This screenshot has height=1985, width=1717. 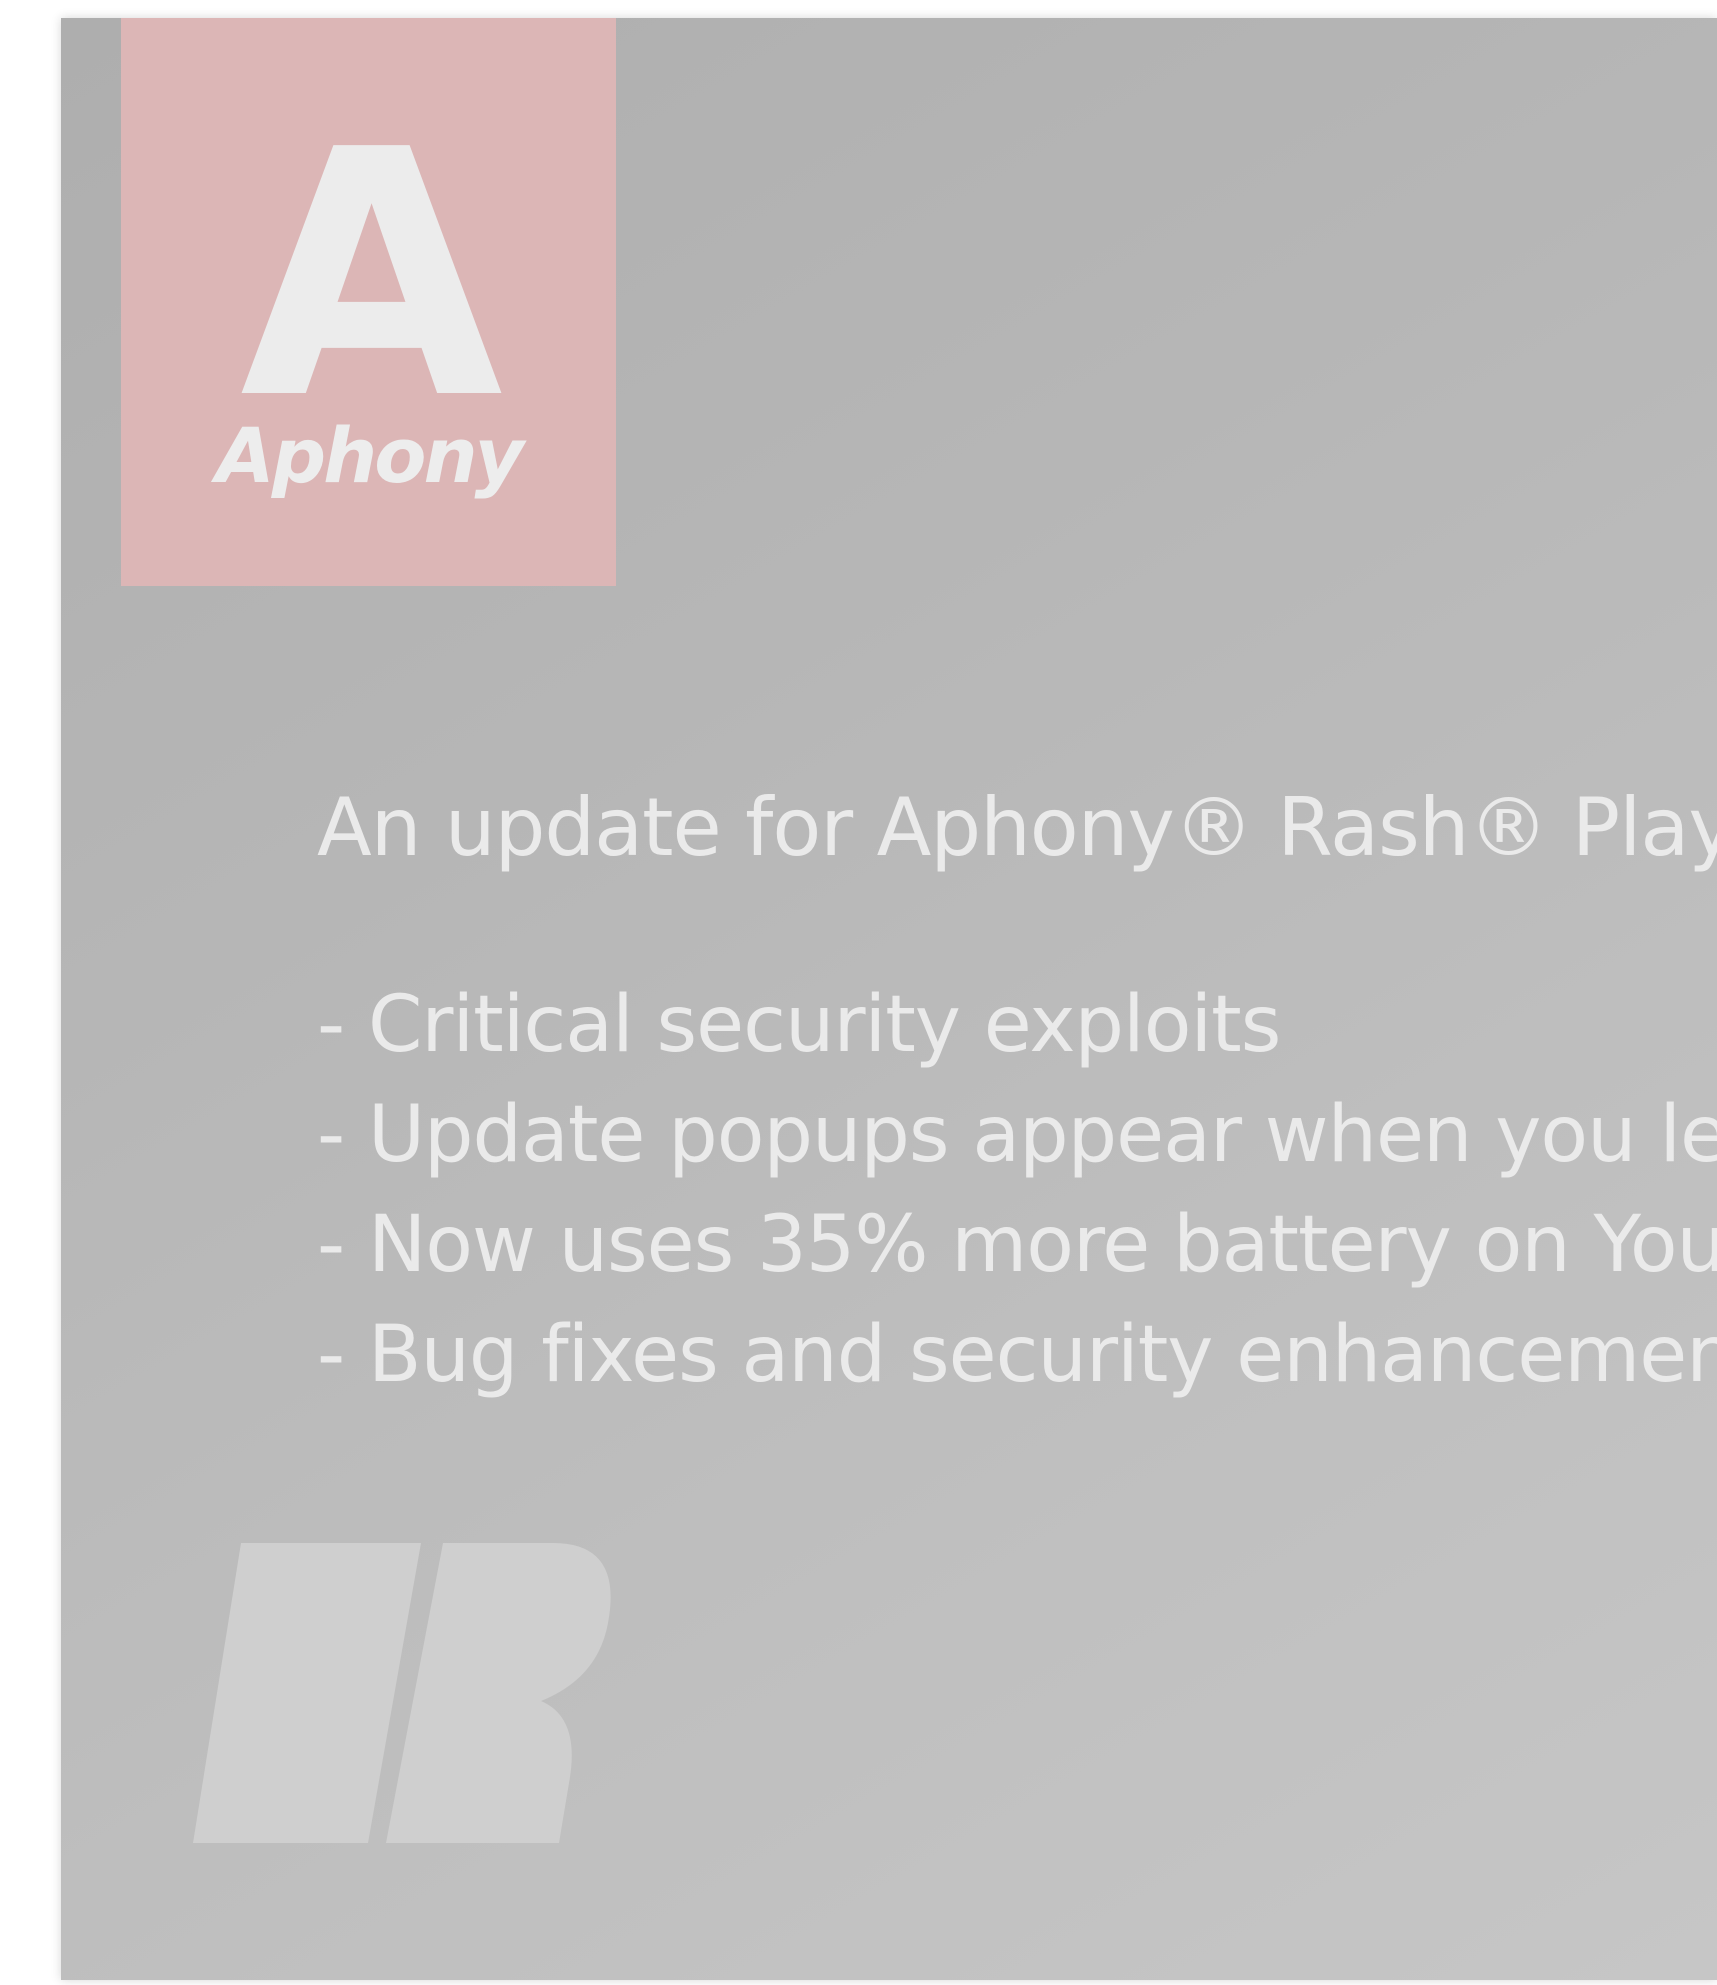 What do you see at coordinates (1017, 1245) in the screenshot?
I see `update-note-item: - Now uses 35% more battery on You` at bounding box center [1017, 1245].